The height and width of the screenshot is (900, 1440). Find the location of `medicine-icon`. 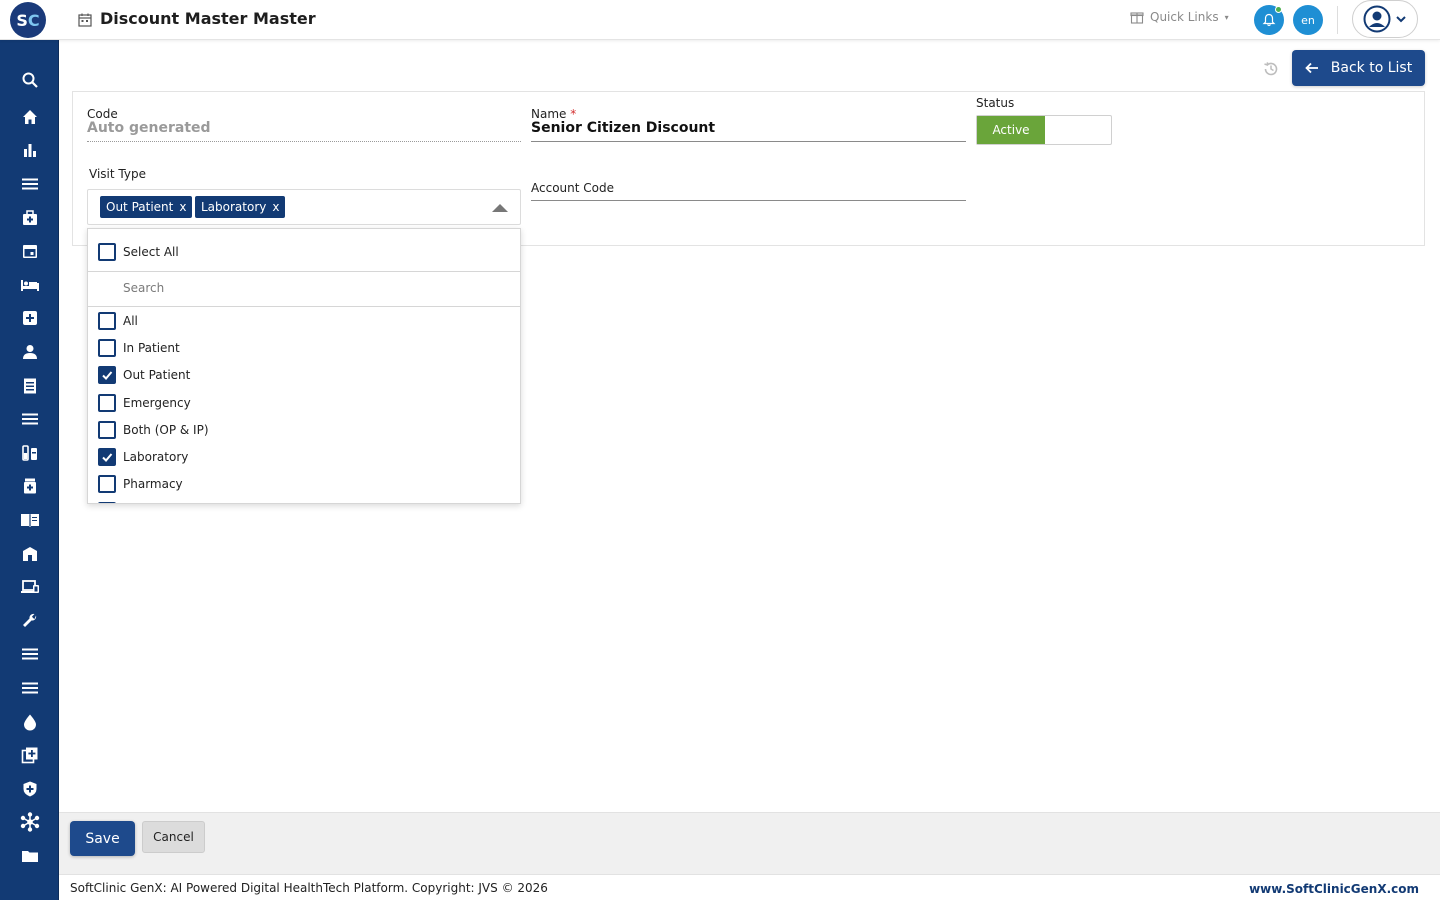

medicine-icon is located at coordinates (29, 486).